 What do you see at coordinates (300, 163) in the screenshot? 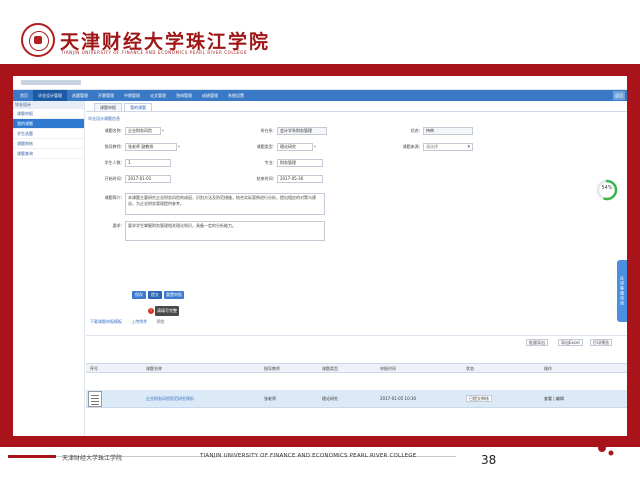
I see `major-input: 财务管理` at bounding box center [300, 163].